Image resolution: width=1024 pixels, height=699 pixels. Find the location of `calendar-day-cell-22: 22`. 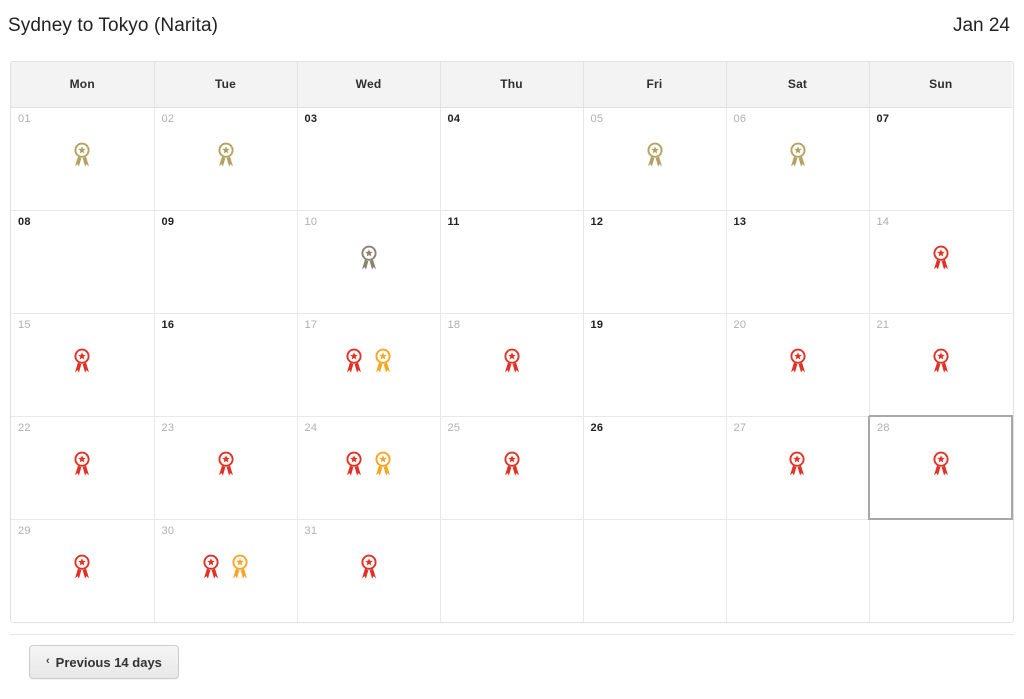

calendar-day-cell-22: 22 is located at coordinates (83, 468).